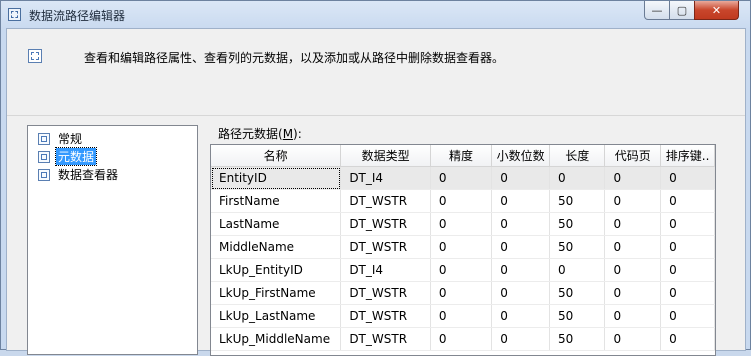 The width and height of the screenshot is (751, 356). I want to click on header-description: 查看和编辑路径属性、查看列的元数据，以及添加或从路径中删除数据查看器。, so click(294, 58).